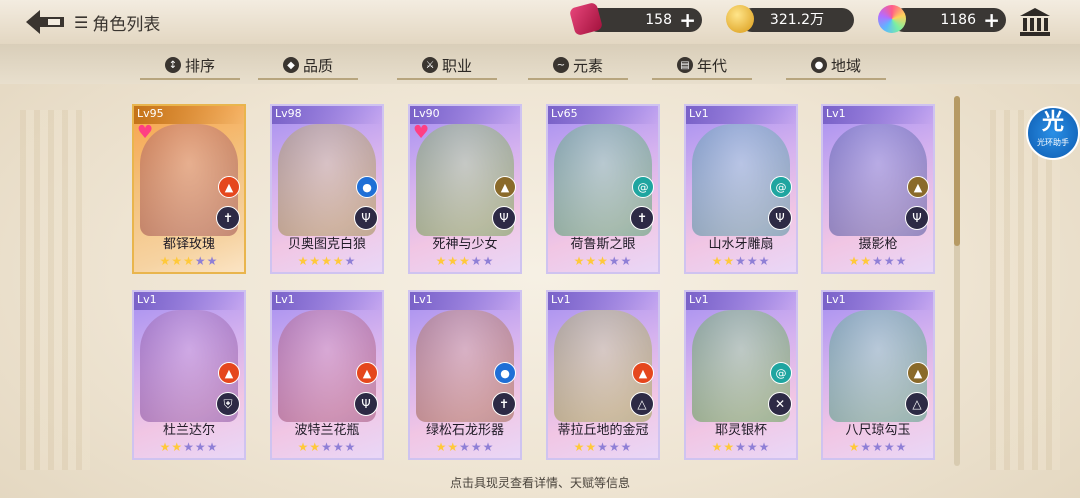  What do you see at coordinates (818, 65) in the screenshot?
I see `location-pin-icon: ●` at bounding box center [818, 65].